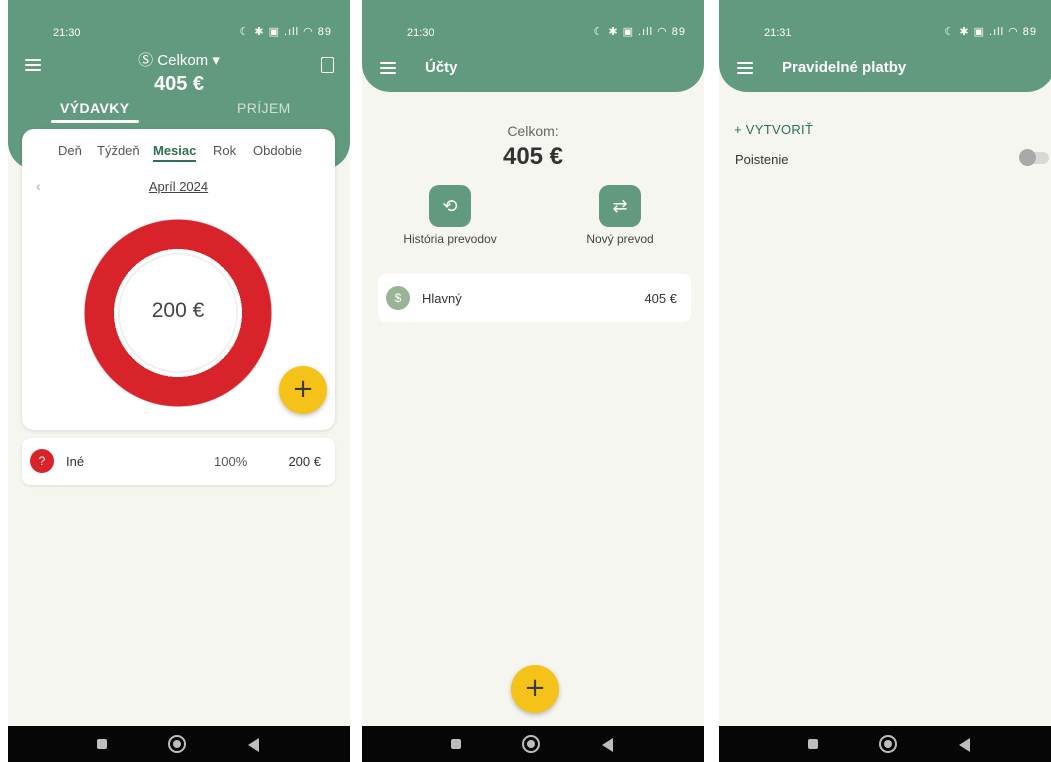 The width and height of the screenshot is (1051, 762). What do you see at coordinates (178, 461) in the screenshot?
I see `list-item: ? Iné 100% 200 €` at bounding box center [178, 461].